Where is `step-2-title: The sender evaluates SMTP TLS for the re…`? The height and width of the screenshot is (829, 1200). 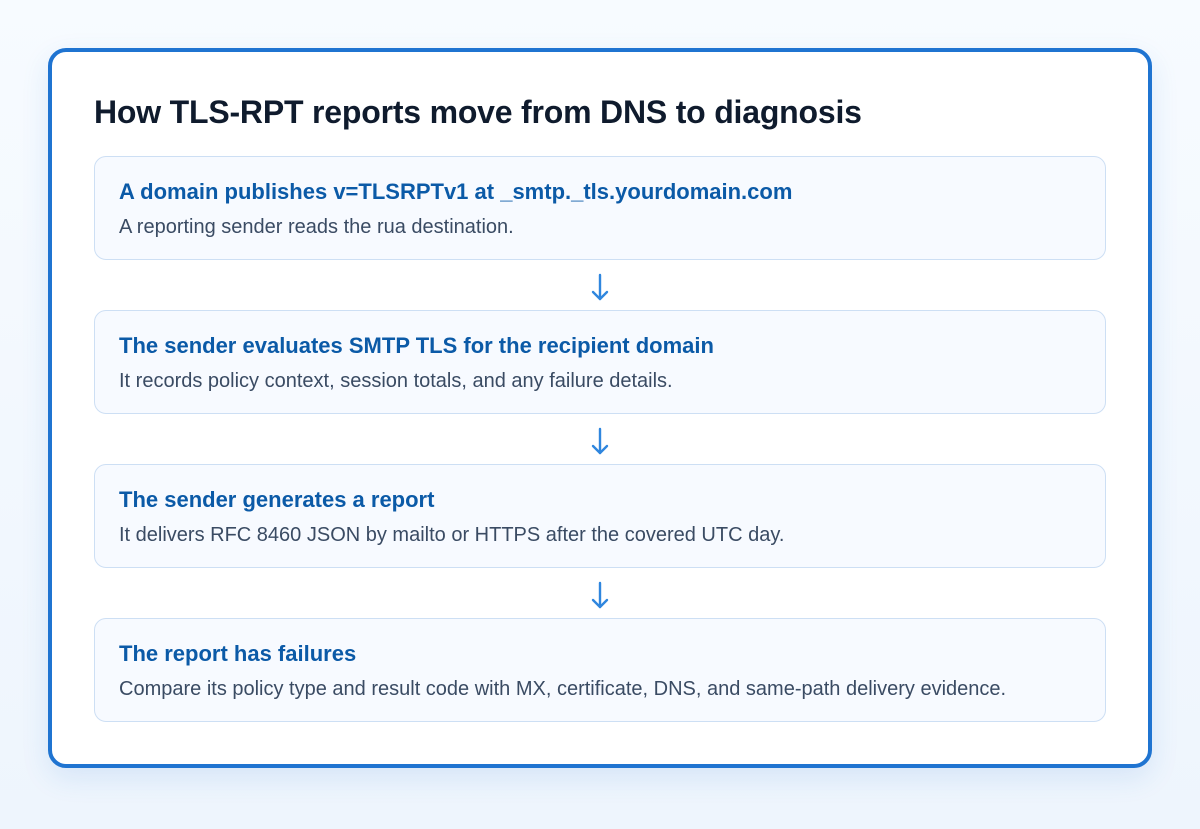 step-2-title: The sender evaluates SMTP TLS for the re… is located at coordinates (416, 345).